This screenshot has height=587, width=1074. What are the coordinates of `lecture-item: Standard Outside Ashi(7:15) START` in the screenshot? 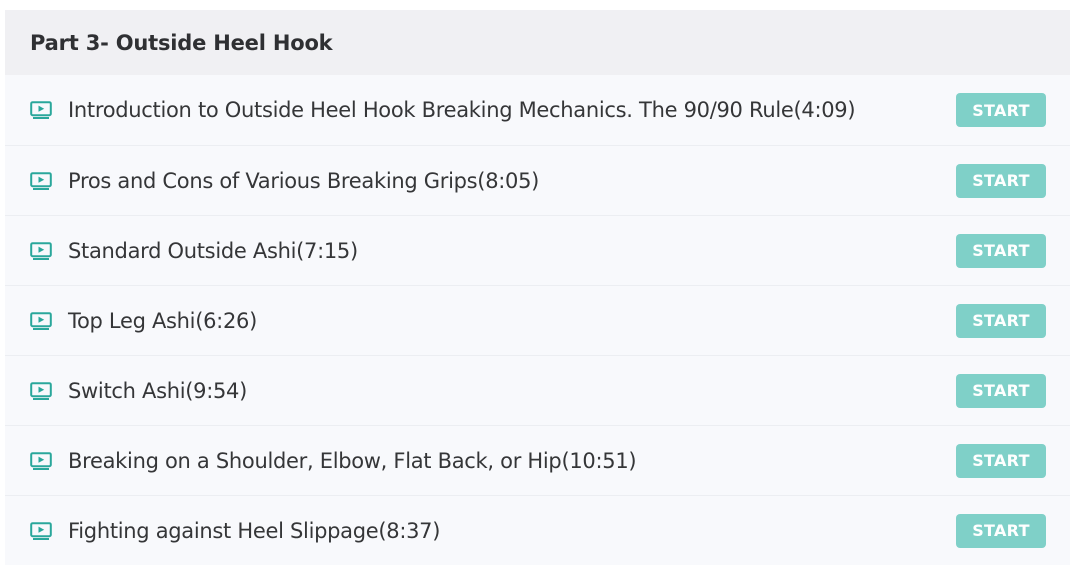 It's located at (537, 250).